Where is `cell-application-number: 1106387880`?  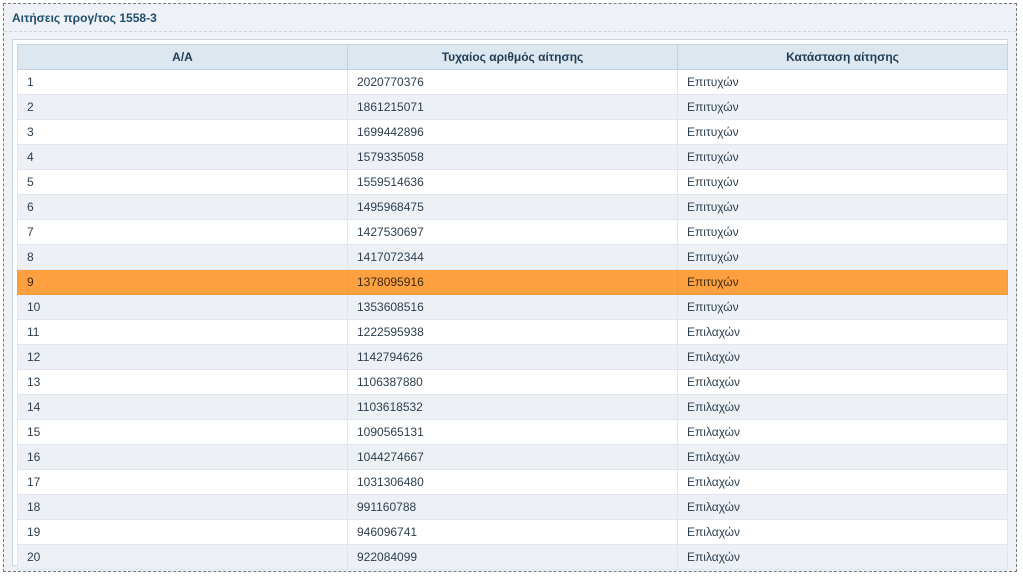 cell-application-number: 1106387880 is located at coordinates (512, 382).